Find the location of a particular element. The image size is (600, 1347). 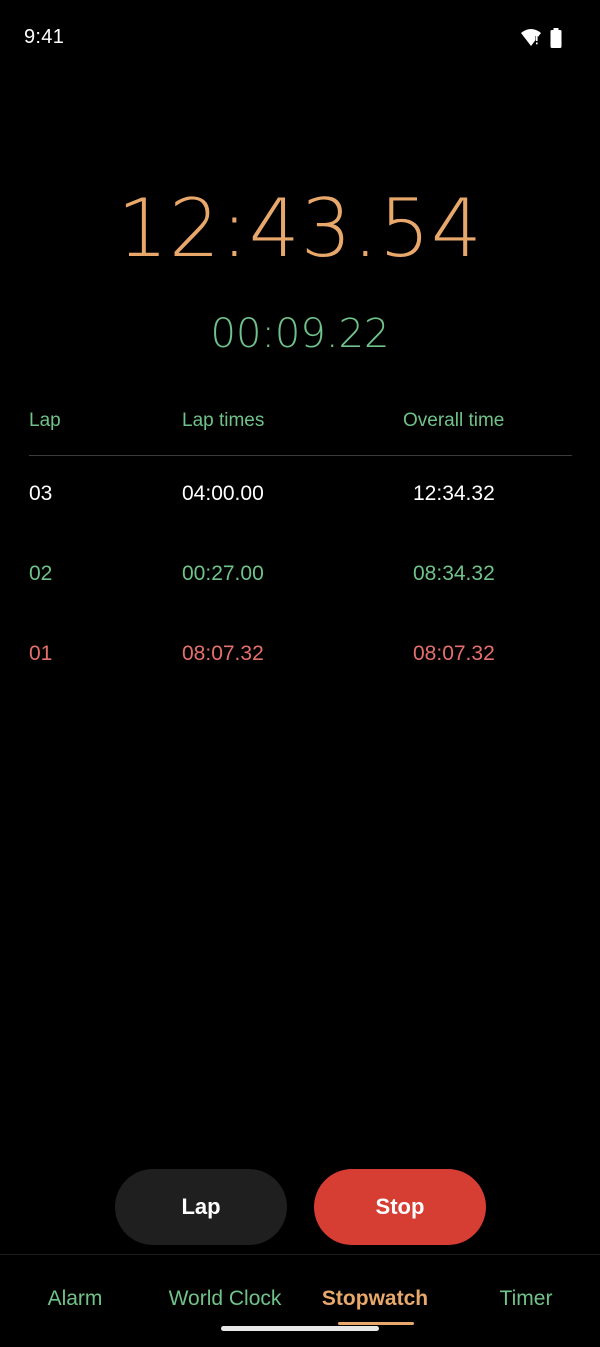

lap-row: 03 04:00.00 12:34.32 is located at coordinates (300, 496).